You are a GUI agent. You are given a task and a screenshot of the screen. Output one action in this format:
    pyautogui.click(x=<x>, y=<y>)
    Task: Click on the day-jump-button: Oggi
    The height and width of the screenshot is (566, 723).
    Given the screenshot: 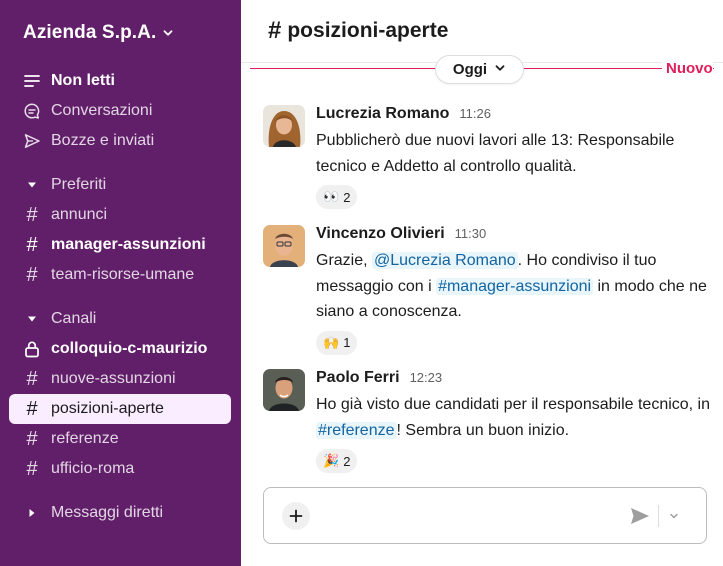 What is the action you would take?
    pyautogui.click(x=479, y=69)
    